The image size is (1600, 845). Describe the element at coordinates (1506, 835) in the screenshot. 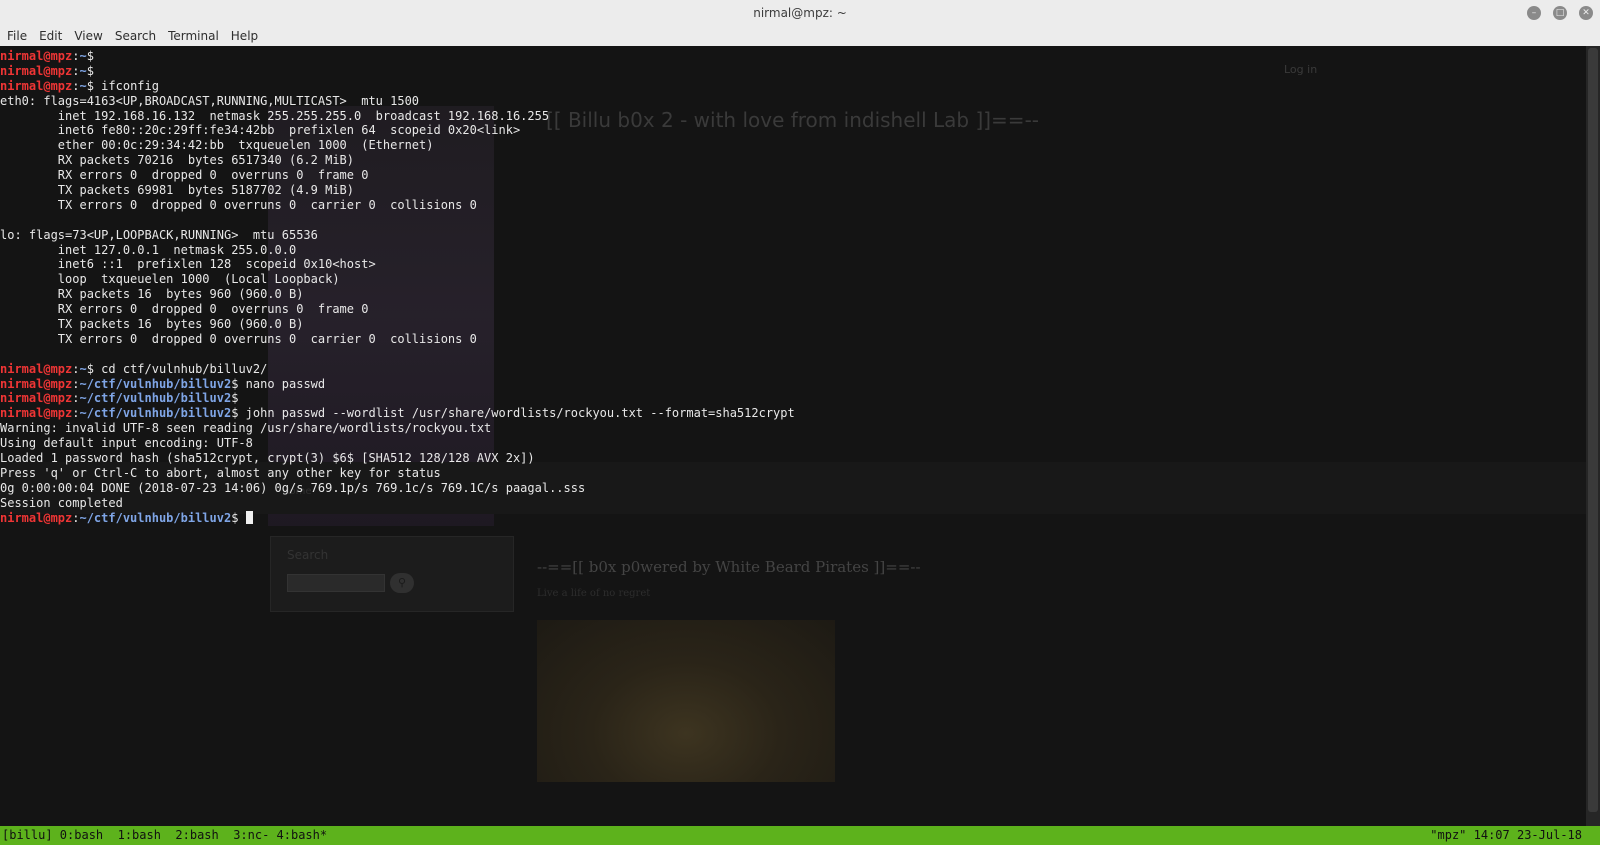

I see `tmux-status-right: "mpz" 14:07 23-Jul-18` at that location.